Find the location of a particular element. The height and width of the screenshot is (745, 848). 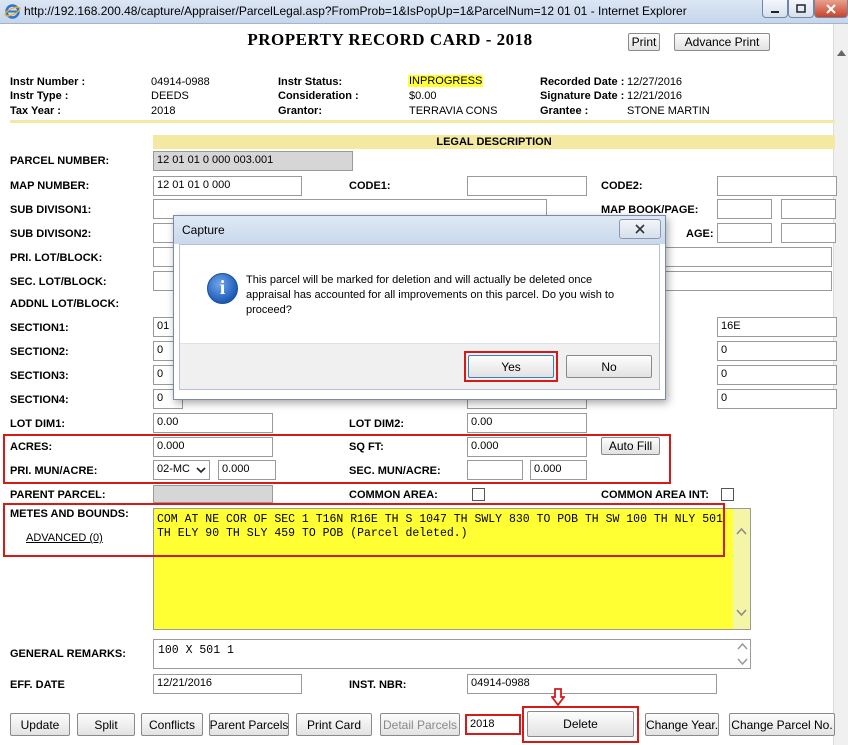

general-remarks-textarea: 100 X 501 1 is located at coordinates (452, 654).